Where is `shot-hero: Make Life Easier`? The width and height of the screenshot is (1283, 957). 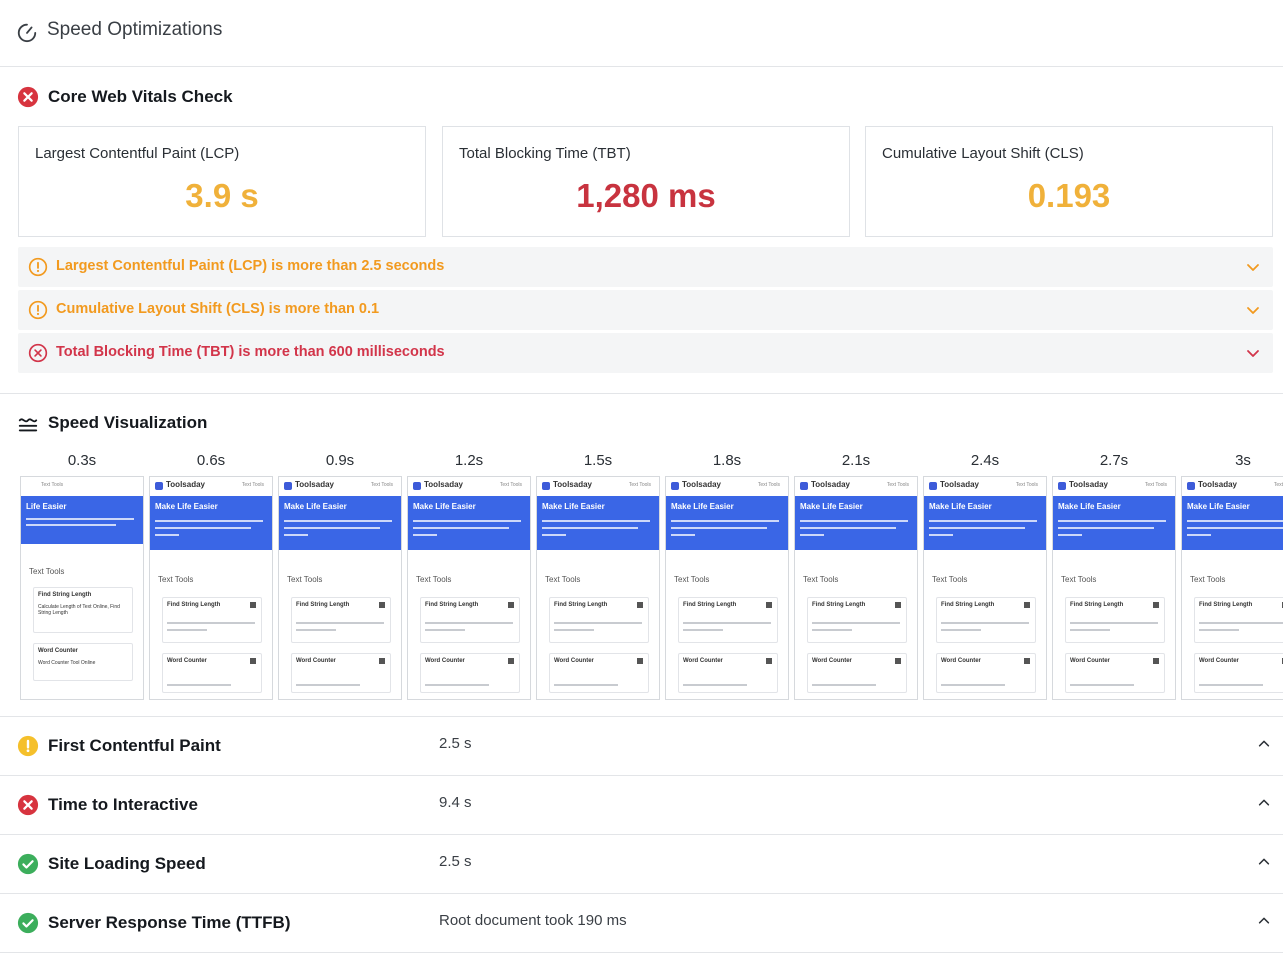 shot-hero: Make Life Easier is located at coordinates (598, 523).